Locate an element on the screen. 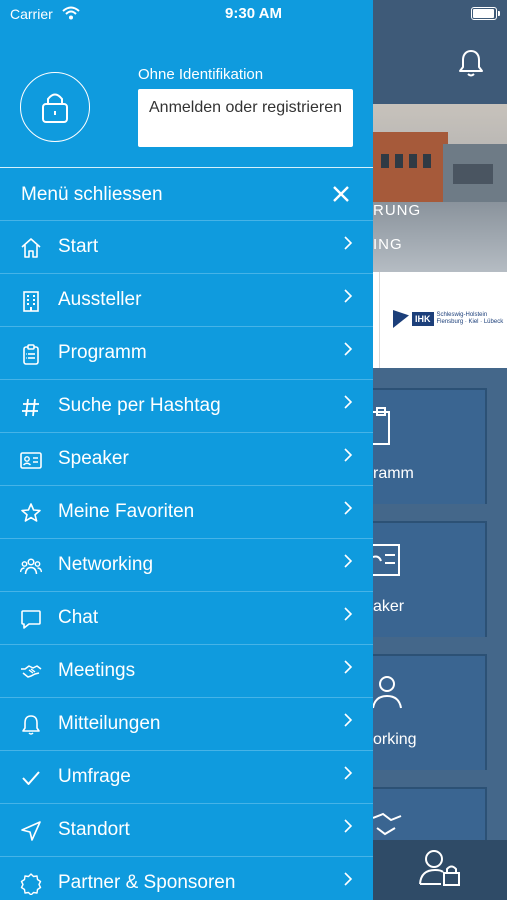 This screenshot has width=507, height=900. menu-item-mitteilungen: Mitteilungen is located at coordinates (186, 724).